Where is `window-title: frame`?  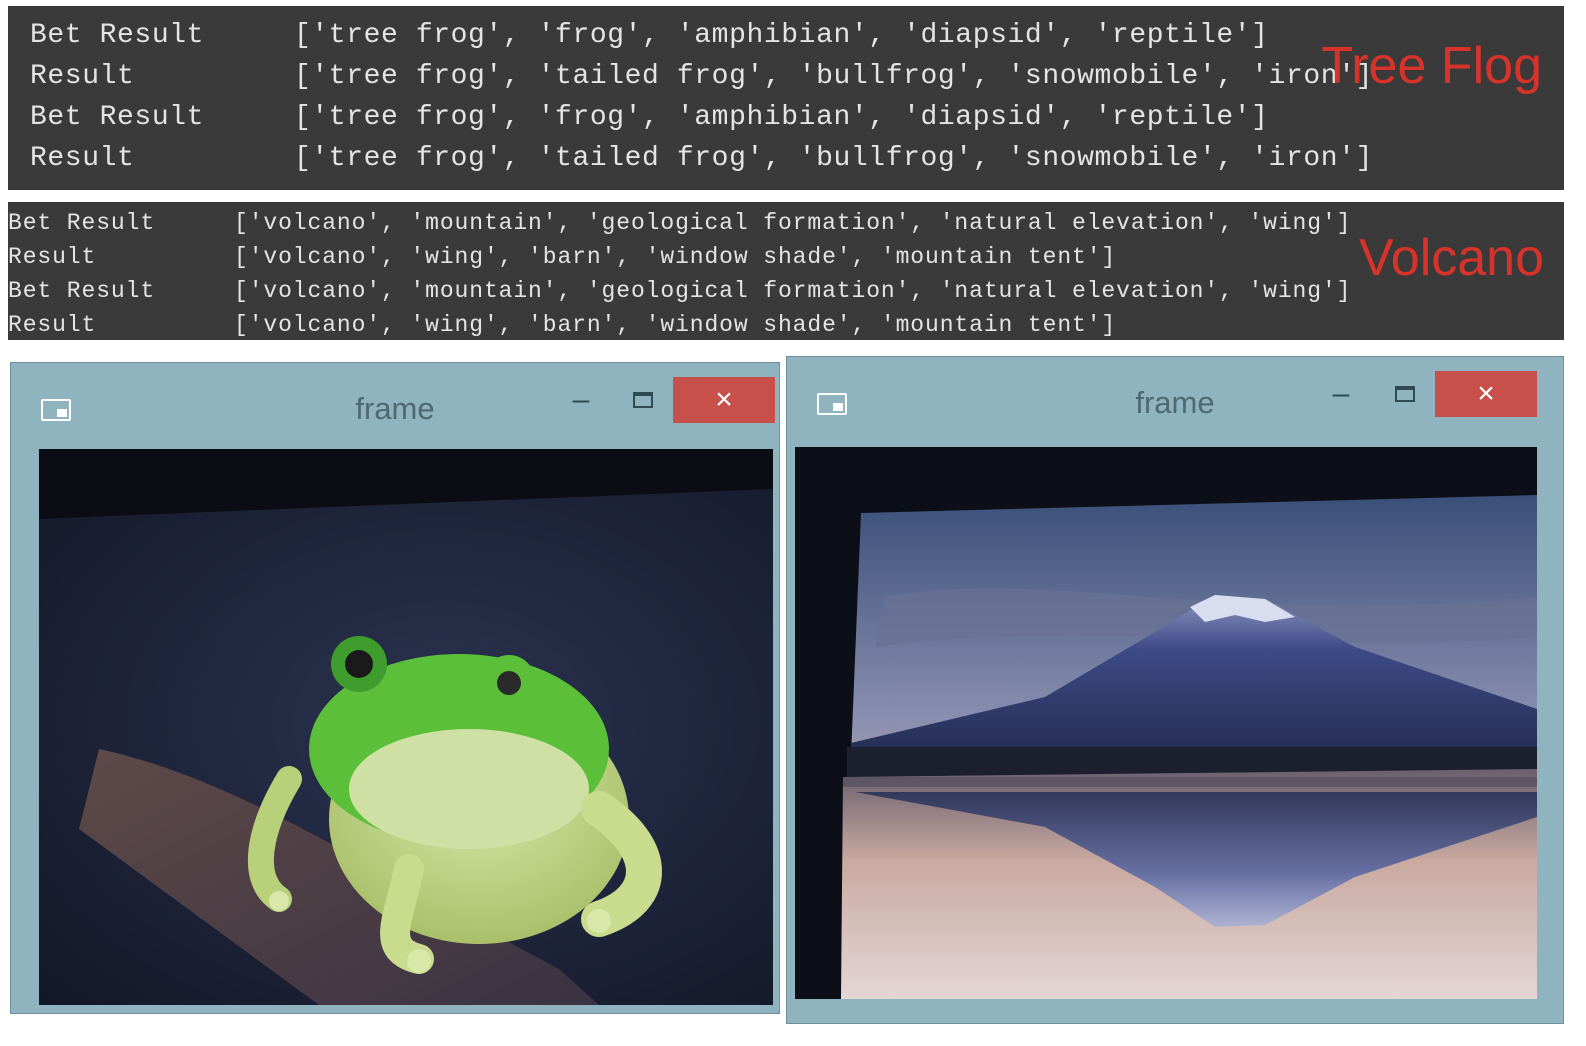
window-title: frame is located at coordinates (395, 408).